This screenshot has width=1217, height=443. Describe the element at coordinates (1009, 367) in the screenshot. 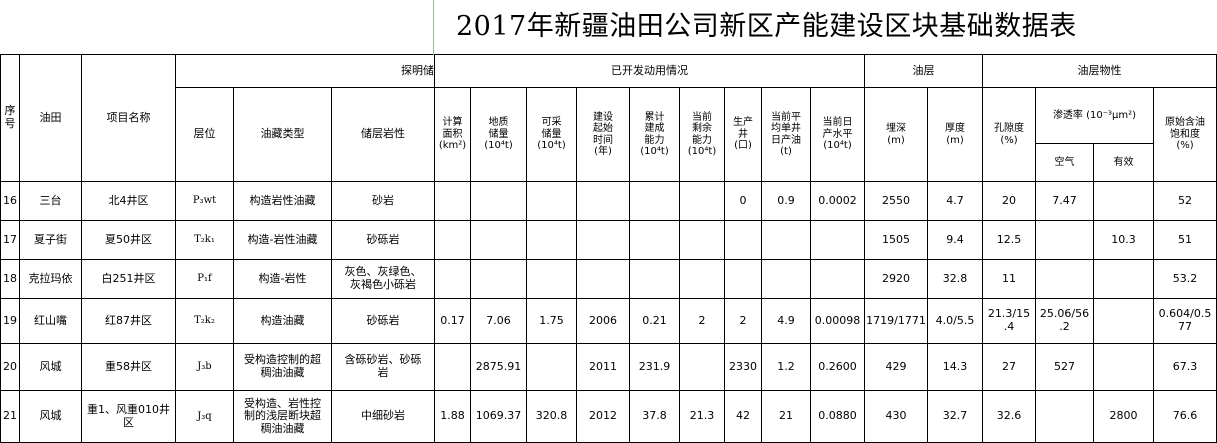

I see `row-porosity: 27` at that location.